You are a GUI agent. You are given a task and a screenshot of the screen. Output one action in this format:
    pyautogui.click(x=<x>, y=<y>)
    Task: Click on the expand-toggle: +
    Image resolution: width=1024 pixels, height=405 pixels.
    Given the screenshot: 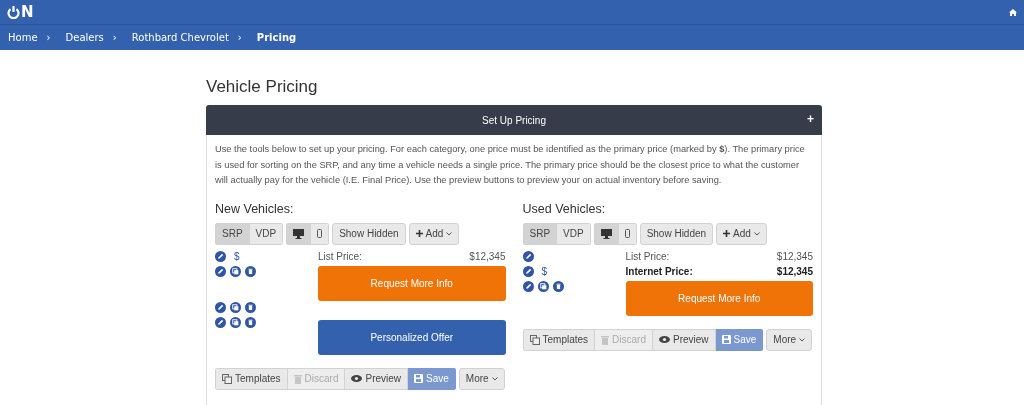 What is the action you would take?
    pyautogui.click(x=810, y=119)
    